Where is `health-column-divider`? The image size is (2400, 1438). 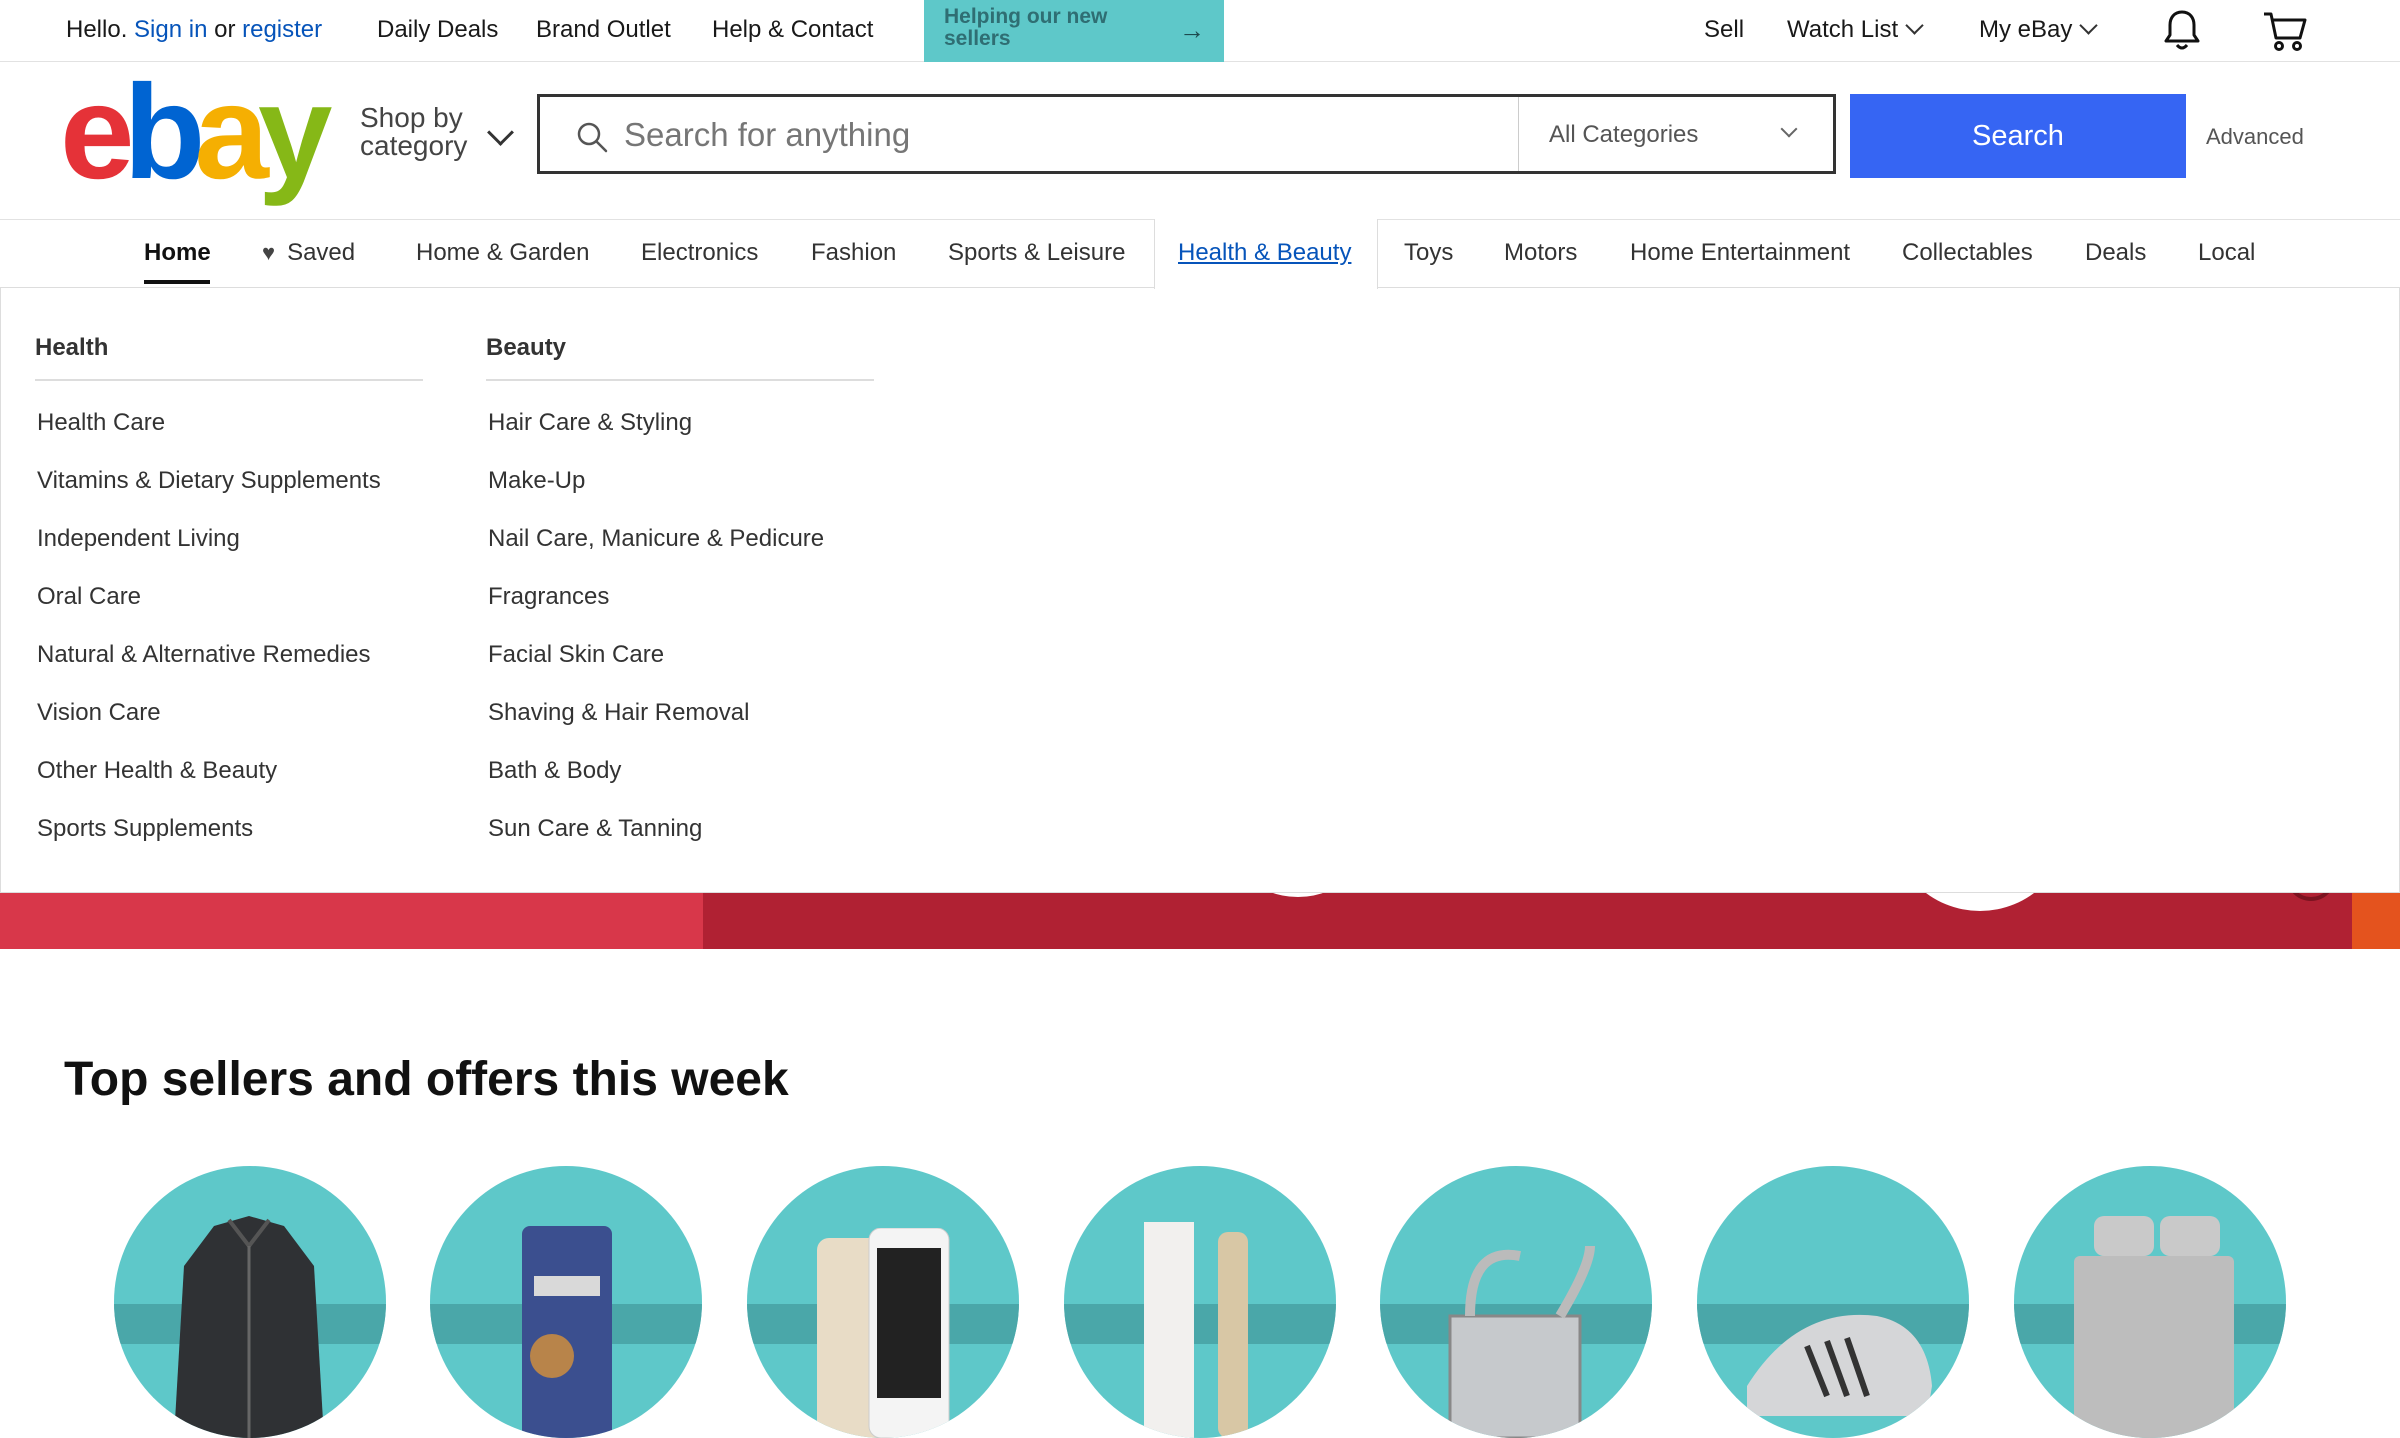
health-column-divider is located at coordinates (229, 380).